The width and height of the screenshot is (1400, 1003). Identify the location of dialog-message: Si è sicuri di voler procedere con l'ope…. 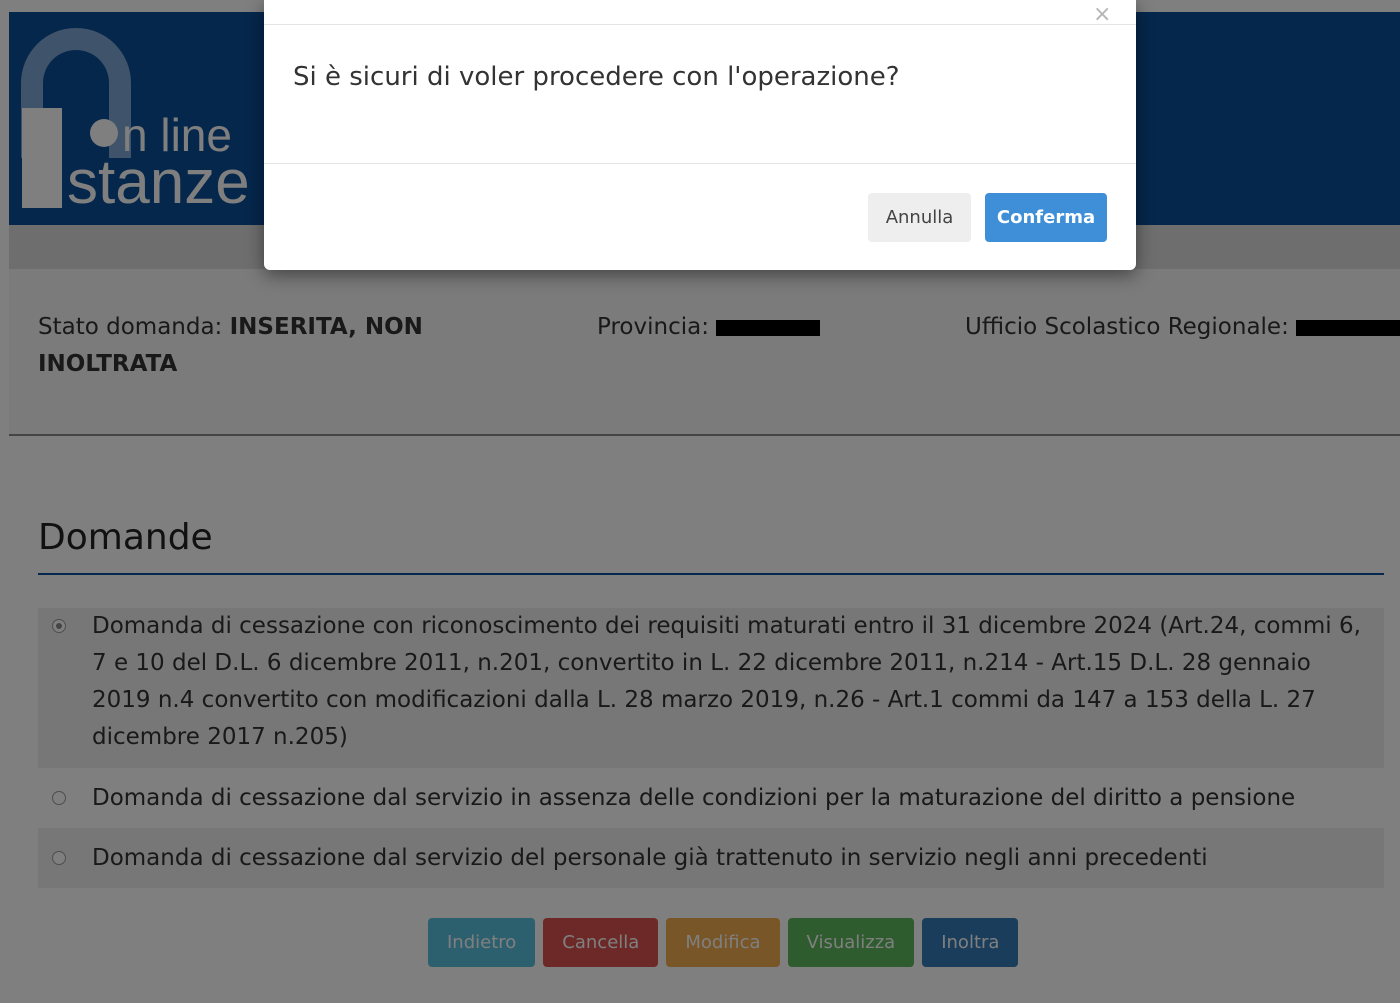
(596, 77).